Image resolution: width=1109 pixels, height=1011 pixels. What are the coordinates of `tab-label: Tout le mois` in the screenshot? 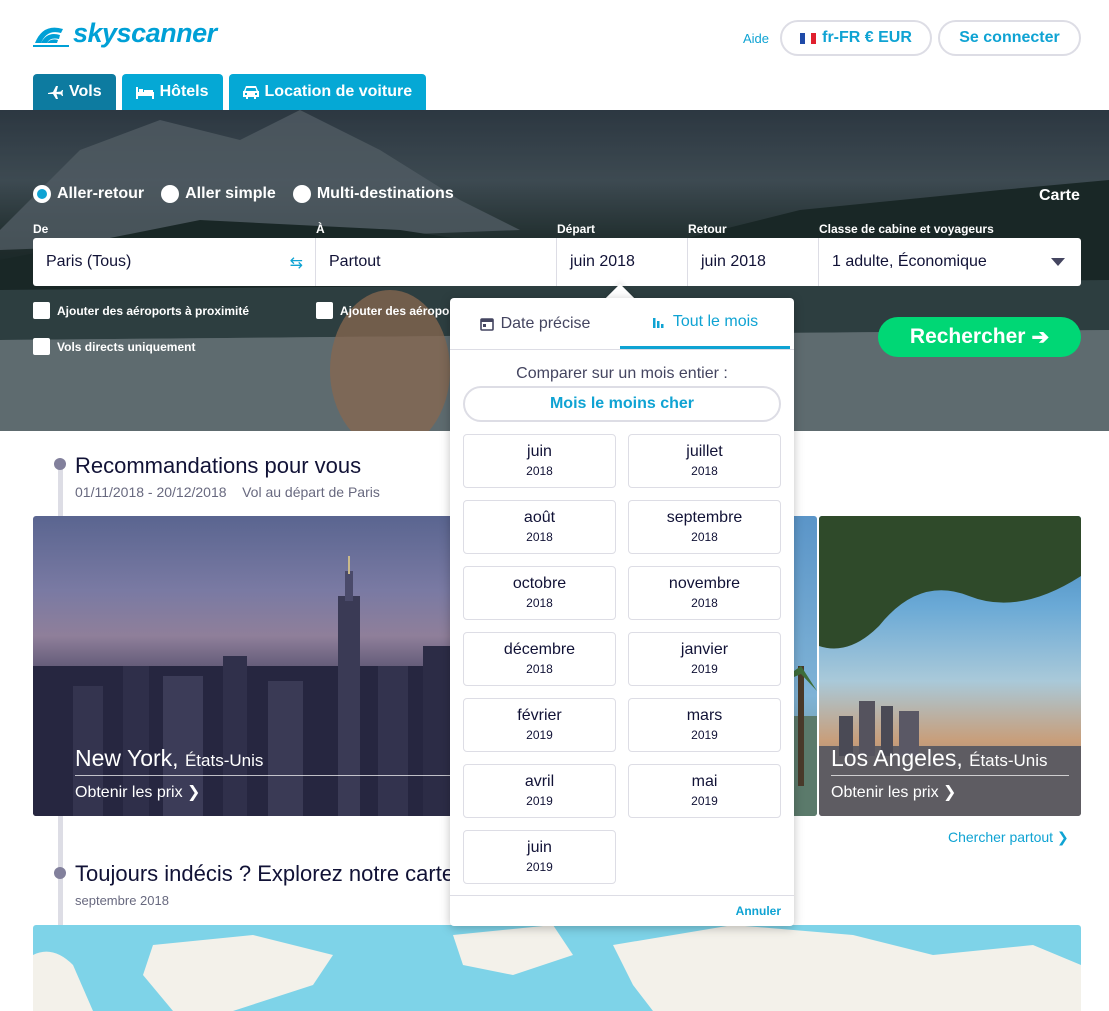 It's located at (715, 321).